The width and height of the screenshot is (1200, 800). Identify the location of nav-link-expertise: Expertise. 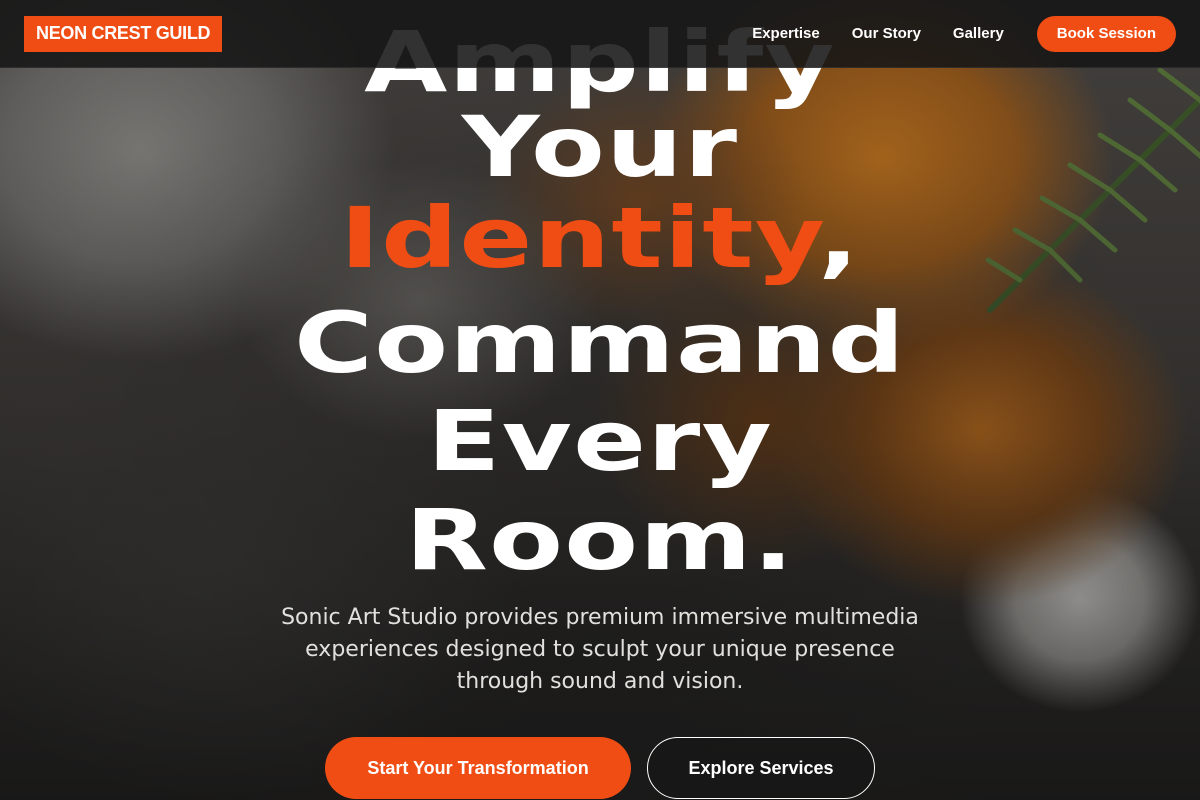
(786, 33).